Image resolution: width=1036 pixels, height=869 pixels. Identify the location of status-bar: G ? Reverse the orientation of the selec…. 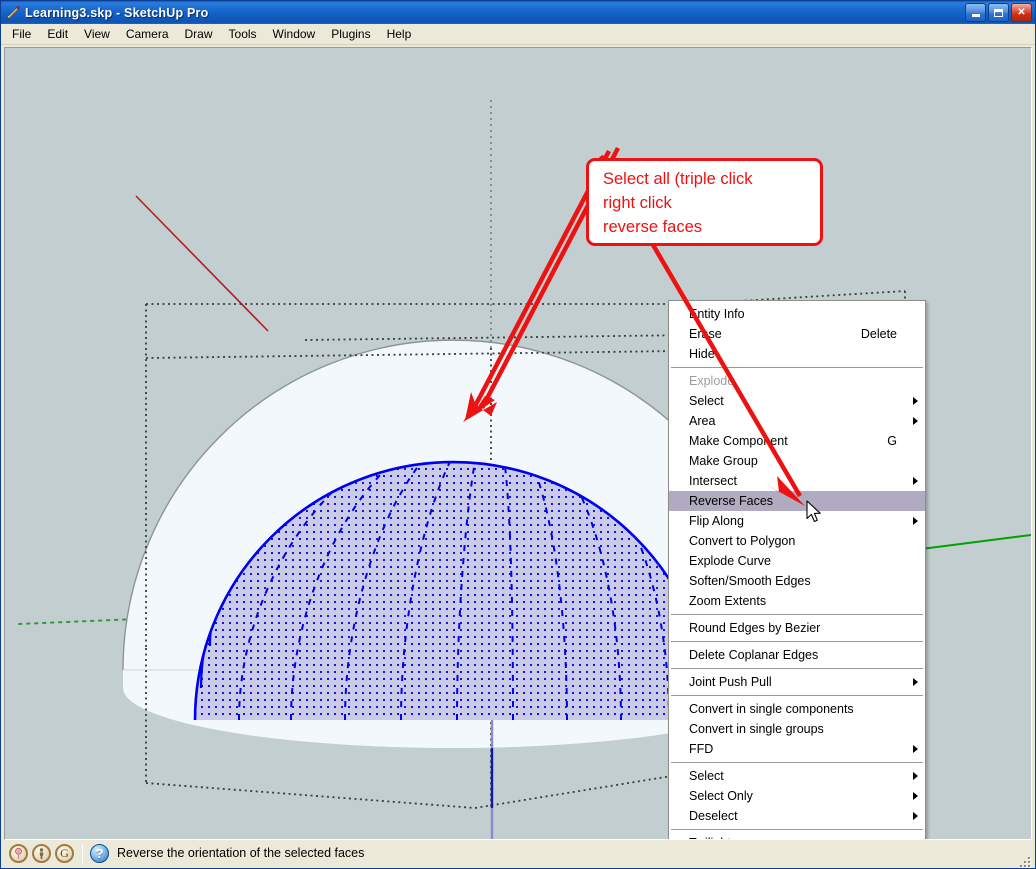
(518, 854).